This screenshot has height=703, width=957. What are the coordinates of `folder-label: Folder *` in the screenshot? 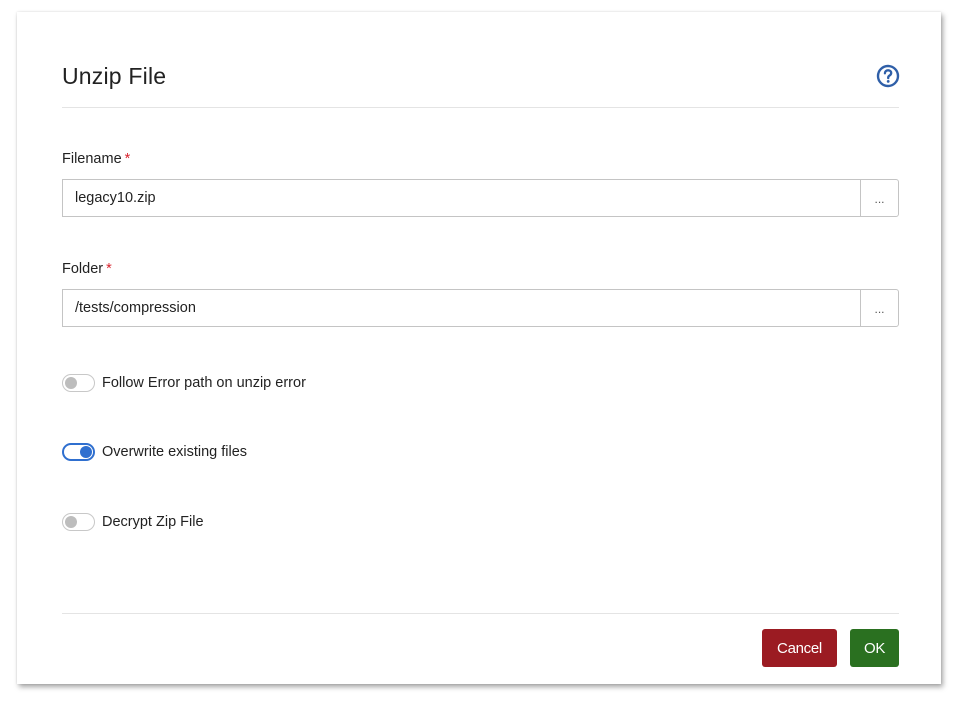 It's located at (87, 269).